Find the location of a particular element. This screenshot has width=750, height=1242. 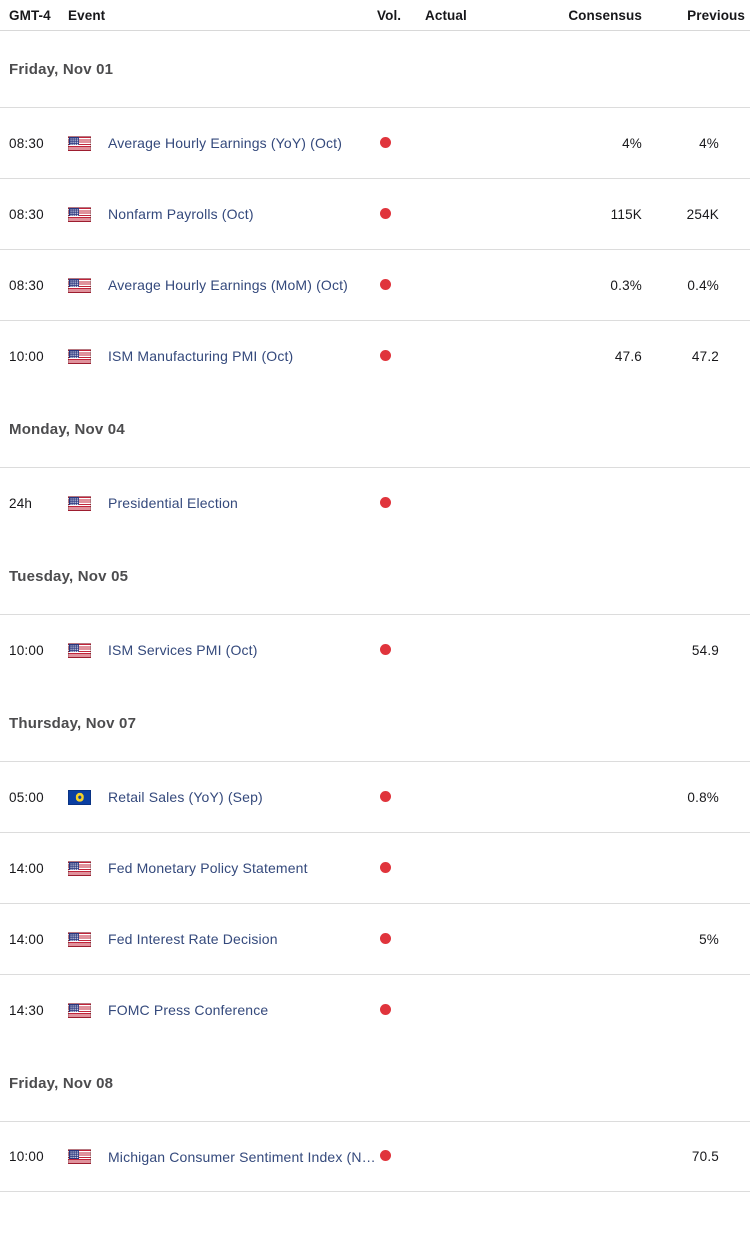

event-name-cell: Average Hourly Earnings (MoM) (Oct) is located at coordinates (242, 285).